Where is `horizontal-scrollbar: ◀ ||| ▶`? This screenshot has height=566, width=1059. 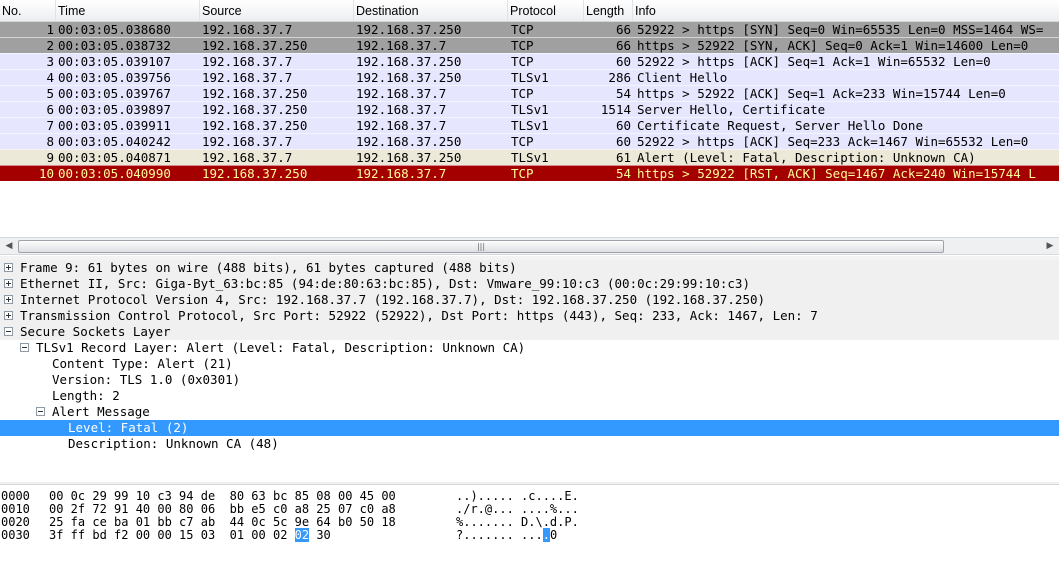
horizontal-scrollbar: ◀ ||| ▶ is located at coordinates (529, 246).